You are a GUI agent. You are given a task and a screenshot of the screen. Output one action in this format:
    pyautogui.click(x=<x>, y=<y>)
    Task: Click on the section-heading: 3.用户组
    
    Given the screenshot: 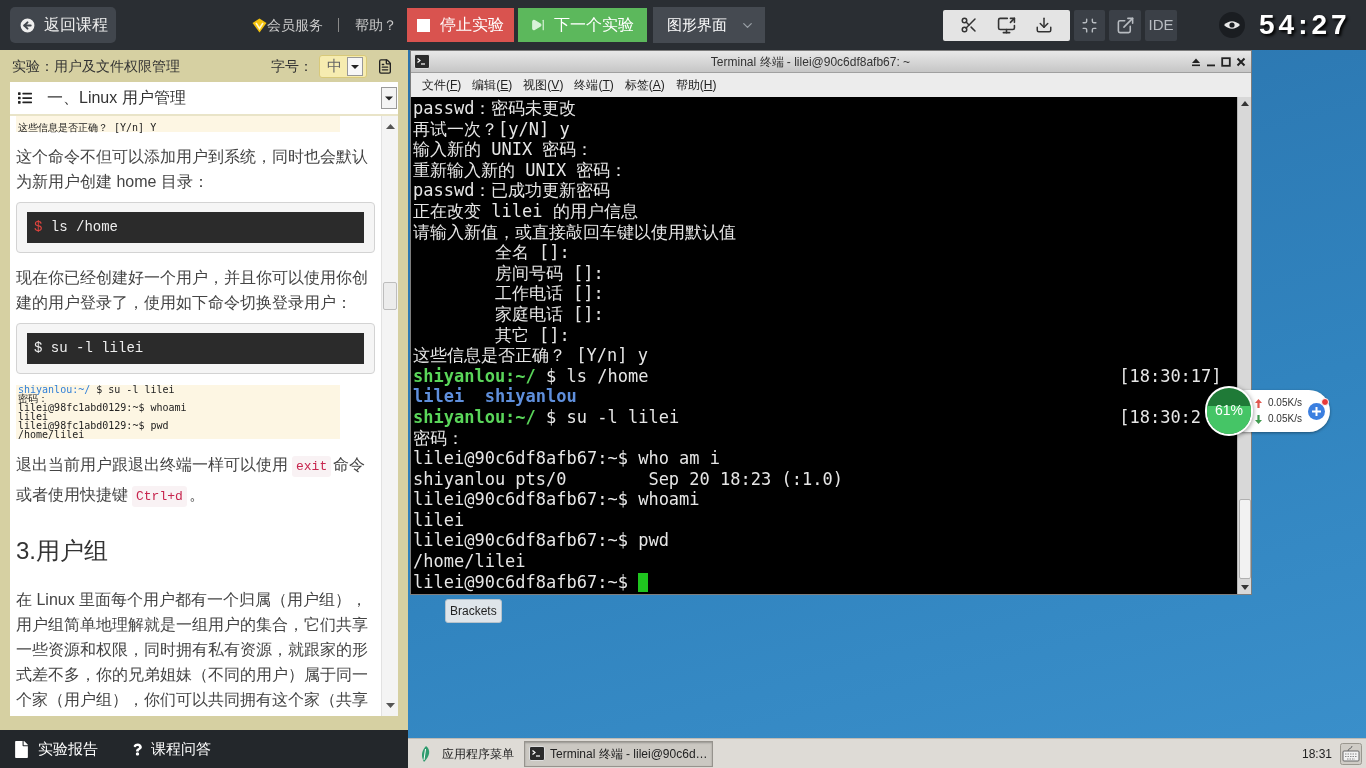 What is the action you would take?
    pyautogui.click(x=62, y=551)
    